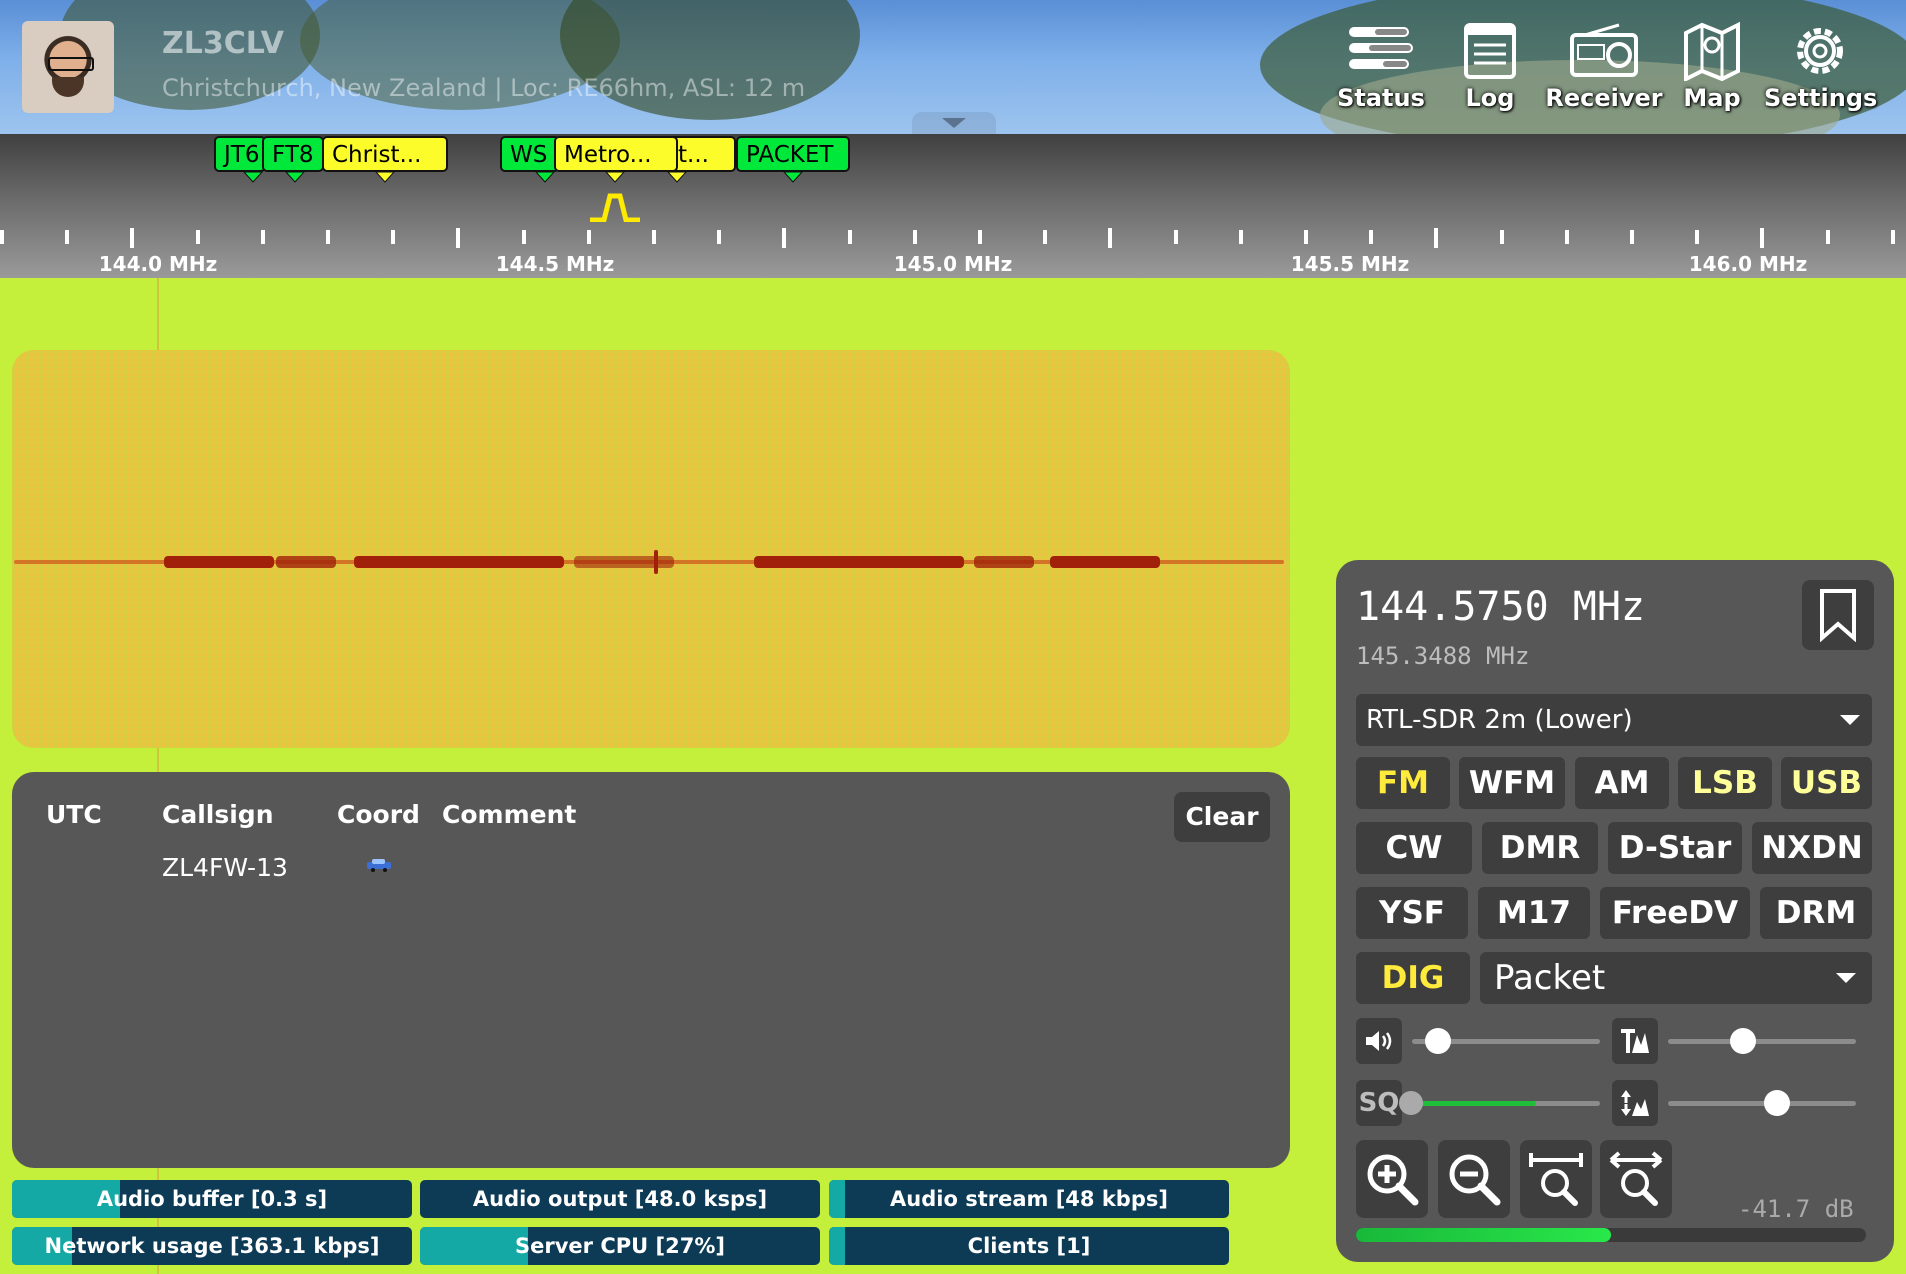 The height and width of the screenshot is (1274, 1906). I want to click on gain-slider, so click(1762, 1103).